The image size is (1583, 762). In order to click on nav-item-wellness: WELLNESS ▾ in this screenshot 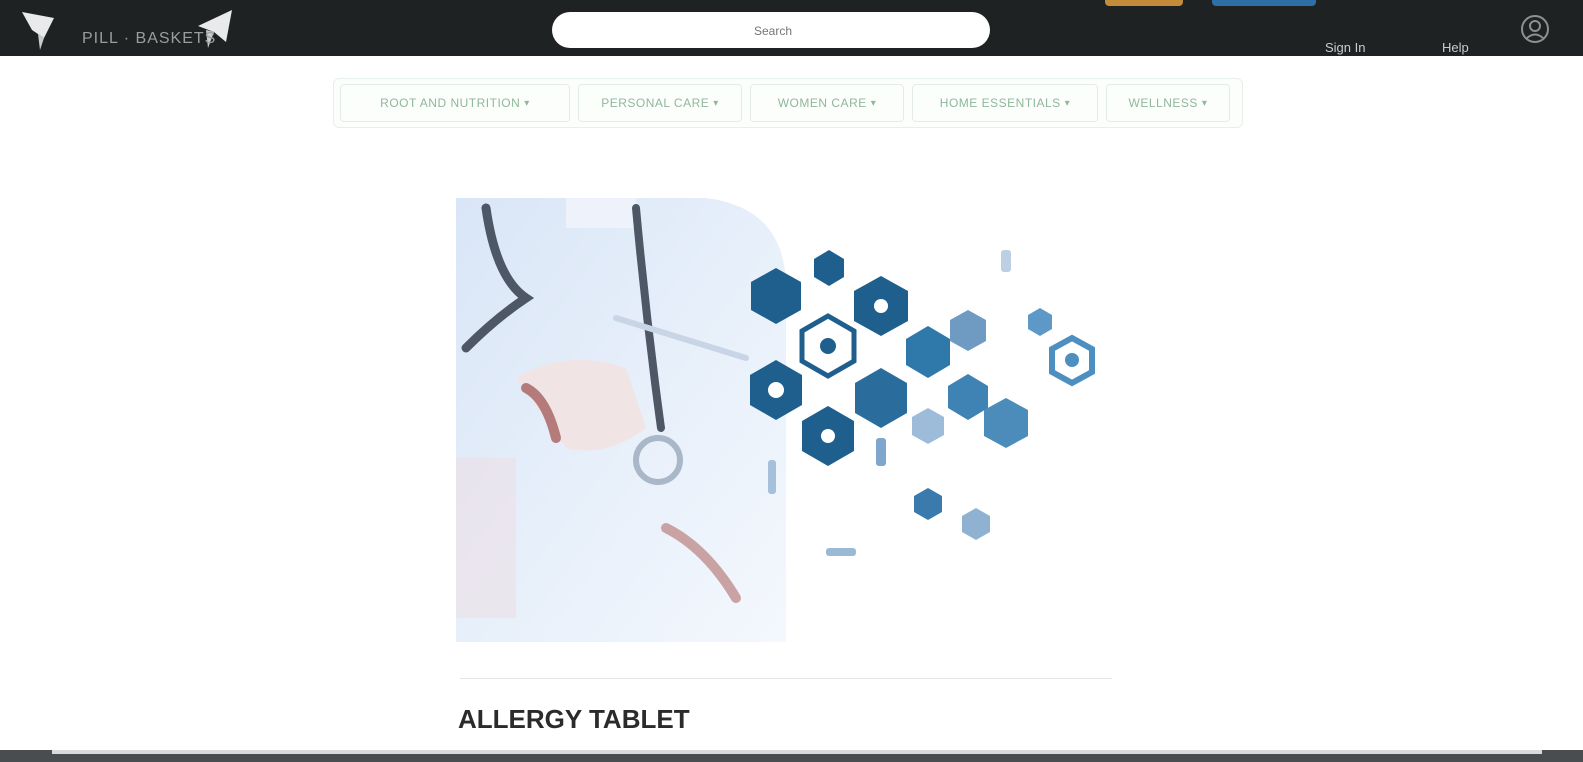, I will do `click(1168, 103)`.